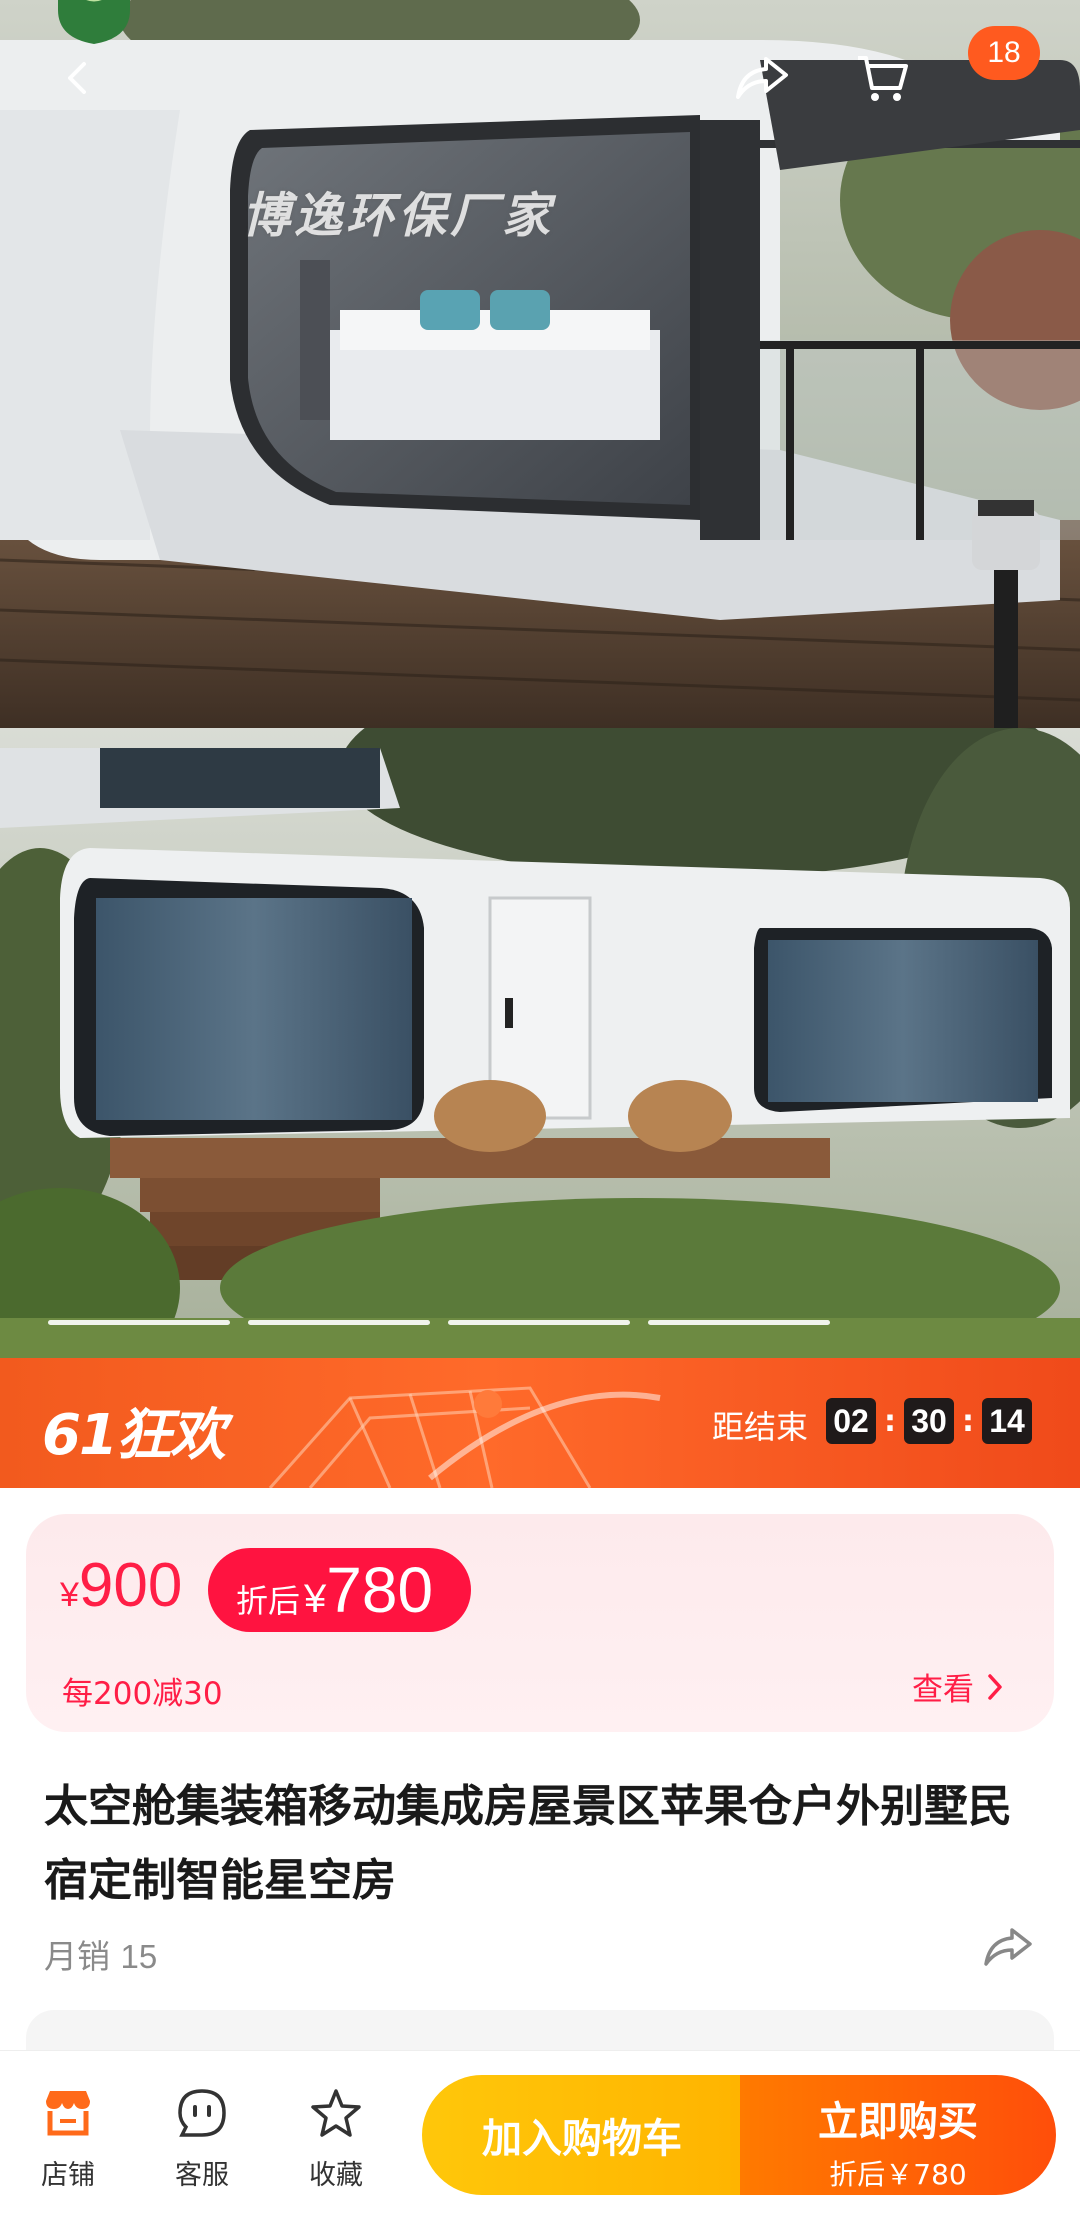 The height and width of the screenshot is (2214, 1080). I want to click on image-watermark: 博逸环保厂家, so click(398, 216).